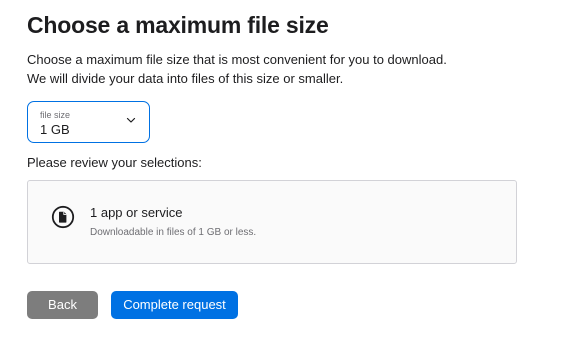 Image resolution: width=577 pixels, height=347 pixels. Describe the element at coordinates (55, 129) in the screenshot. I see `file-size-select-value: 1 GB` at that location.